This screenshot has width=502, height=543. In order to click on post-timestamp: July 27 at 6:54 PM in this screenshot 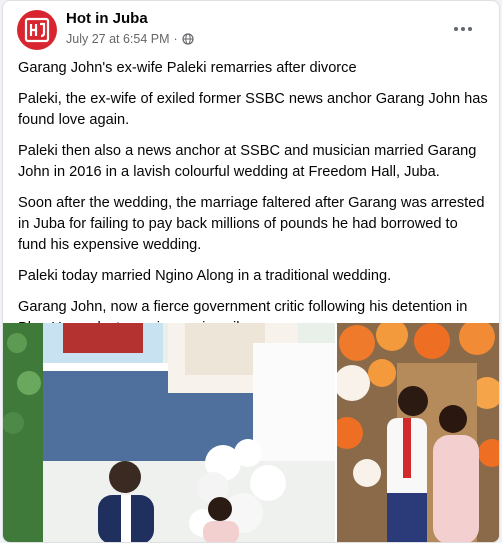, I will do `click(118, 39)`.